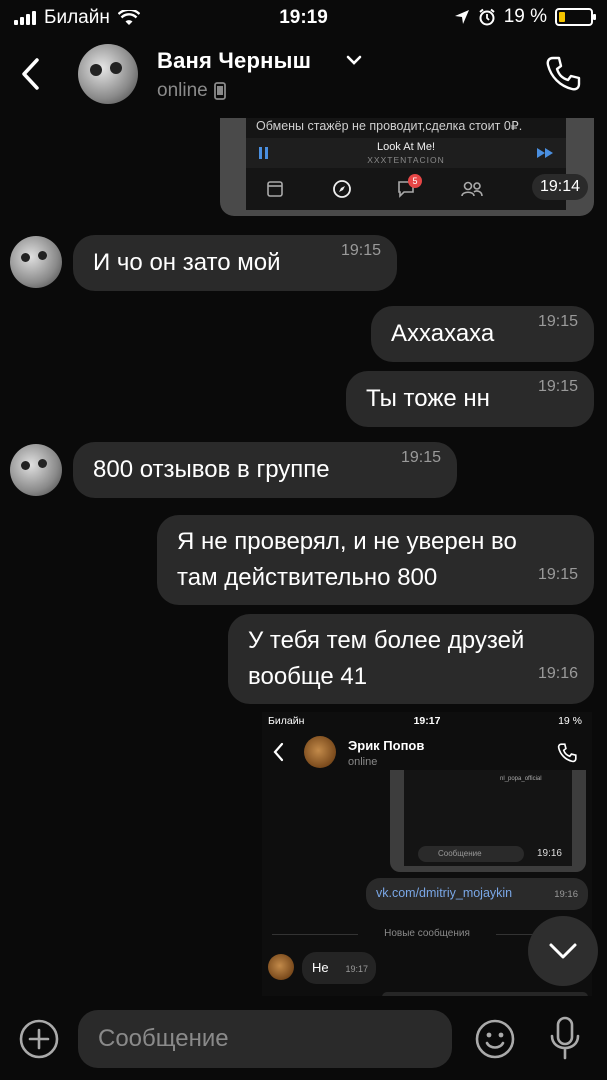  Describe the element at coordinates (265, 1039) in the screenshot. I see `message-input: Сообщение` at that location.